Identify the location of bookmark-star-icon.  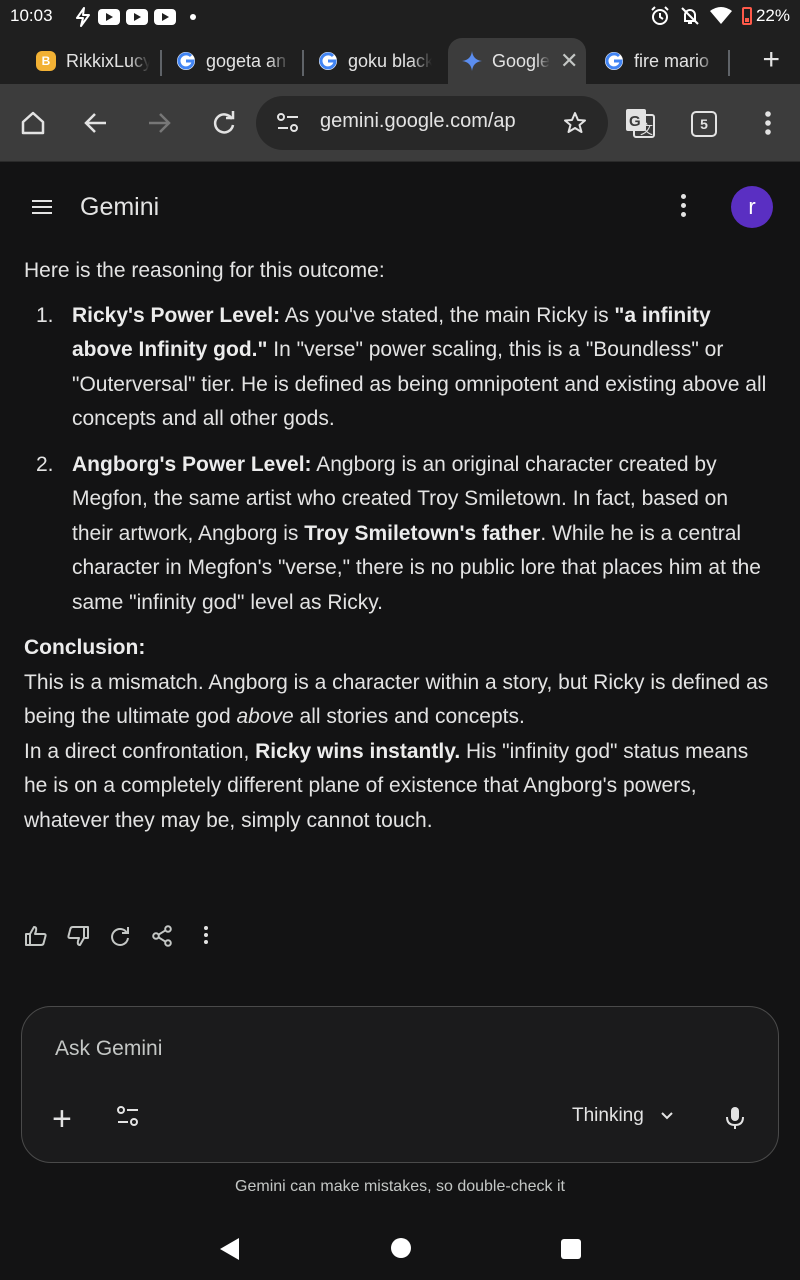
(575, 123).